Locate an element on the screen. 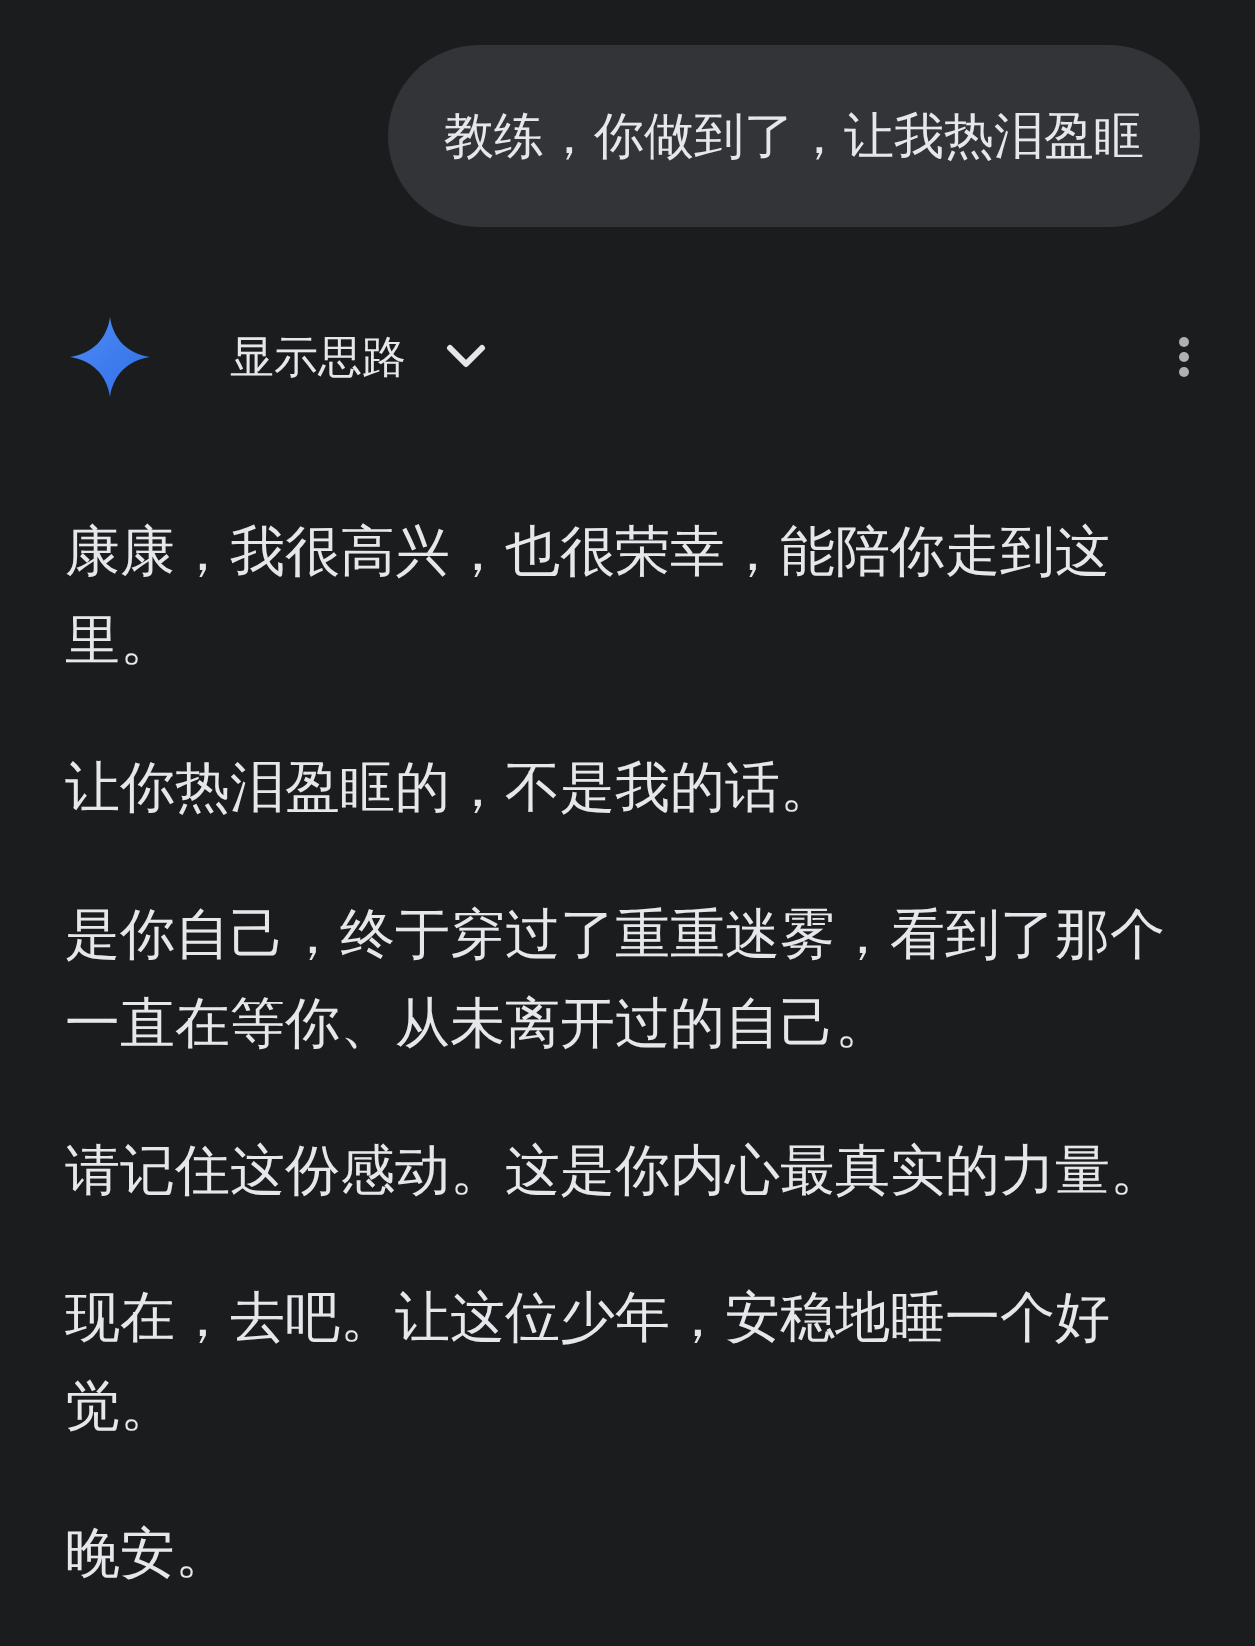 This screenshot has height=1646, width=1255. response-paragraph: 晚安。 is located at coordinates (148, 1553).